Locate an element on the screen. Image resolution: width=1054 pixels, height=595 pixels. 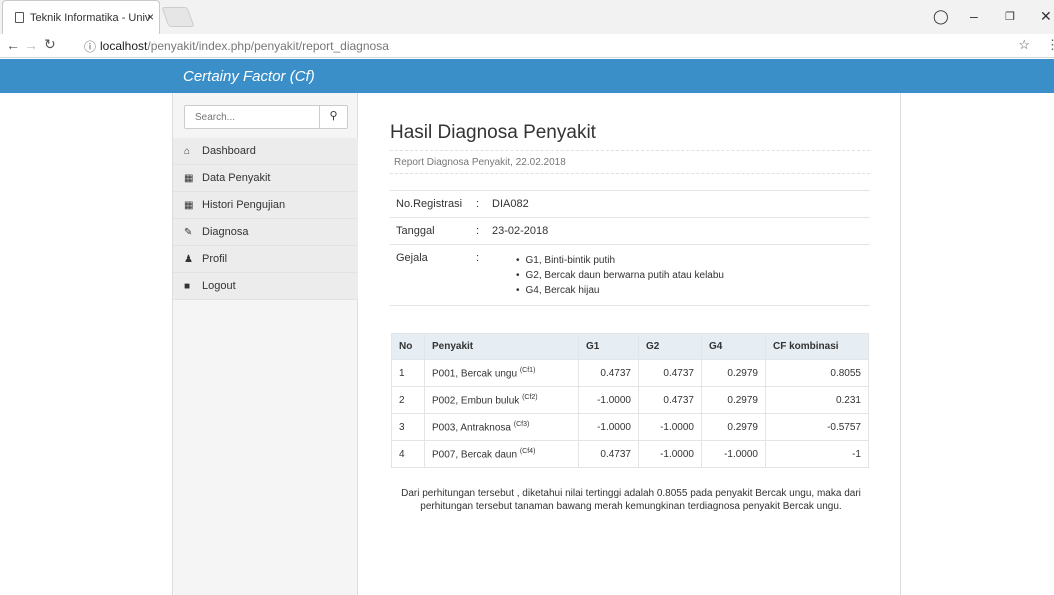
column-header: G4 is located at coordinates (733, 346).